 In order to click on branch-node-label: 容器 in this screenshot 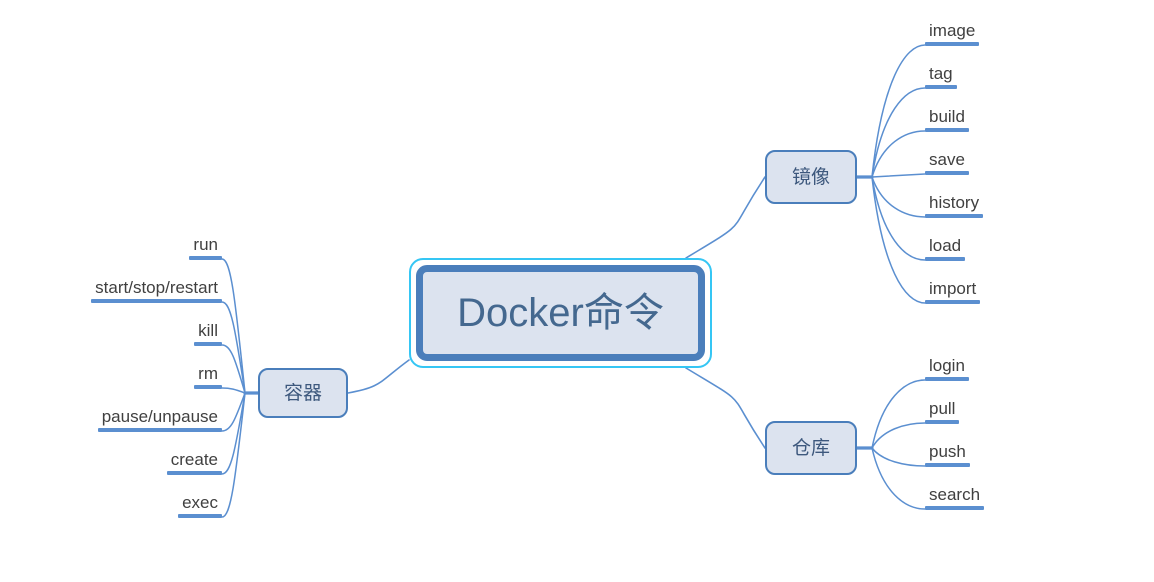, I will do `click(302, 393)`.